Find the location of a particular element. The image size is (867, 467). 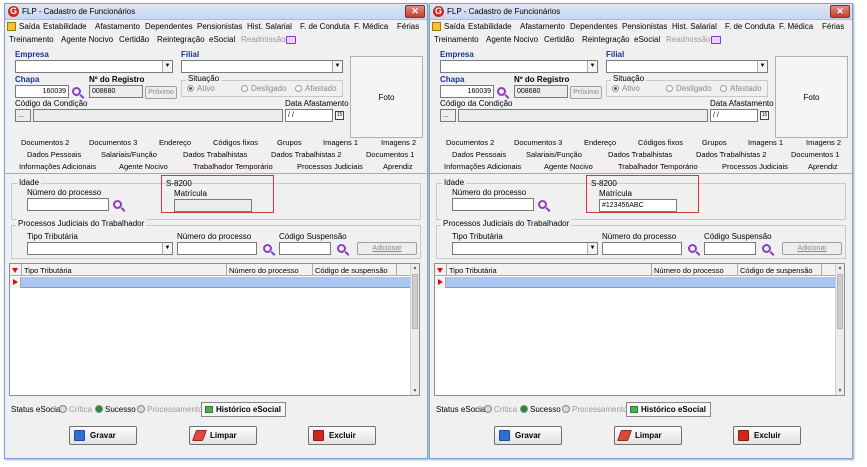

menu-hist-salarial: Hist. Salarial is located at coordinates (694, 26).